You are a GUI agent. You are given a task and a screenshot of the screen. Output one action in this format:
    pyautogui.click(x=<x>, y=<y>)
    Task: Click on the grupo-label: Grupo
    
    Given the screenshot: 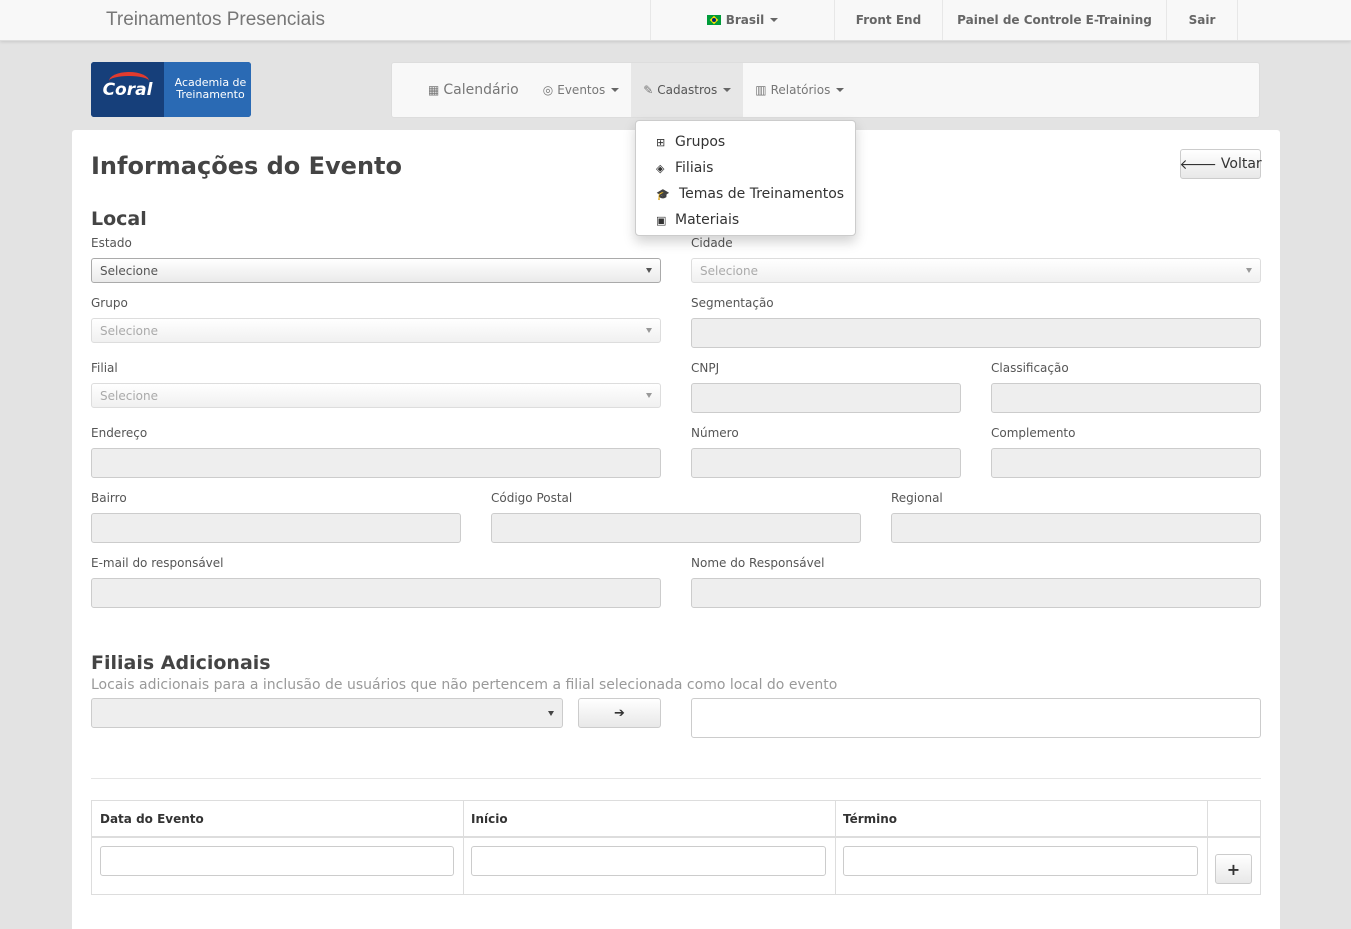 What is the action you would take?
    pyautogui.click(x=109, y=303)
    